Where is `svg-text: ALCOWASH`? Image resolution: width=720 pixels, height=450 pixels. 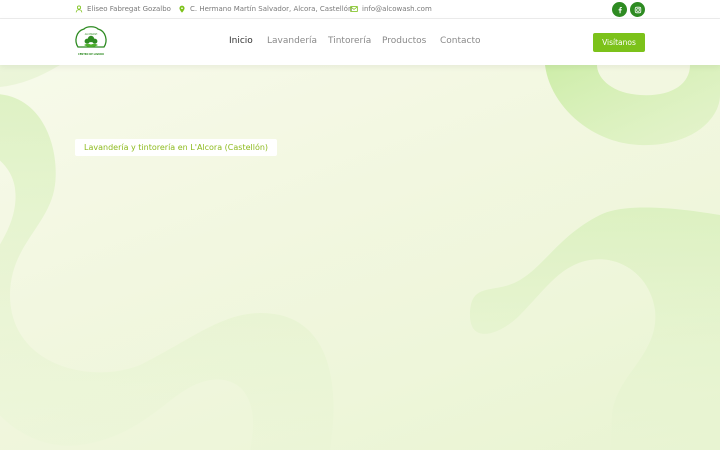
svg-text: ALCOWASH is located at coordinates (91, 34).